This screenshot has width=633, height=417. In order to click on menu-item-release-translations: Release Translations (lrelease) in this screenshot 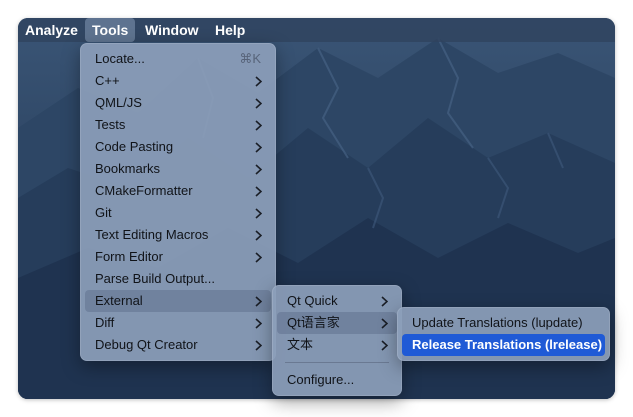, I will do `click(503, 345)`.